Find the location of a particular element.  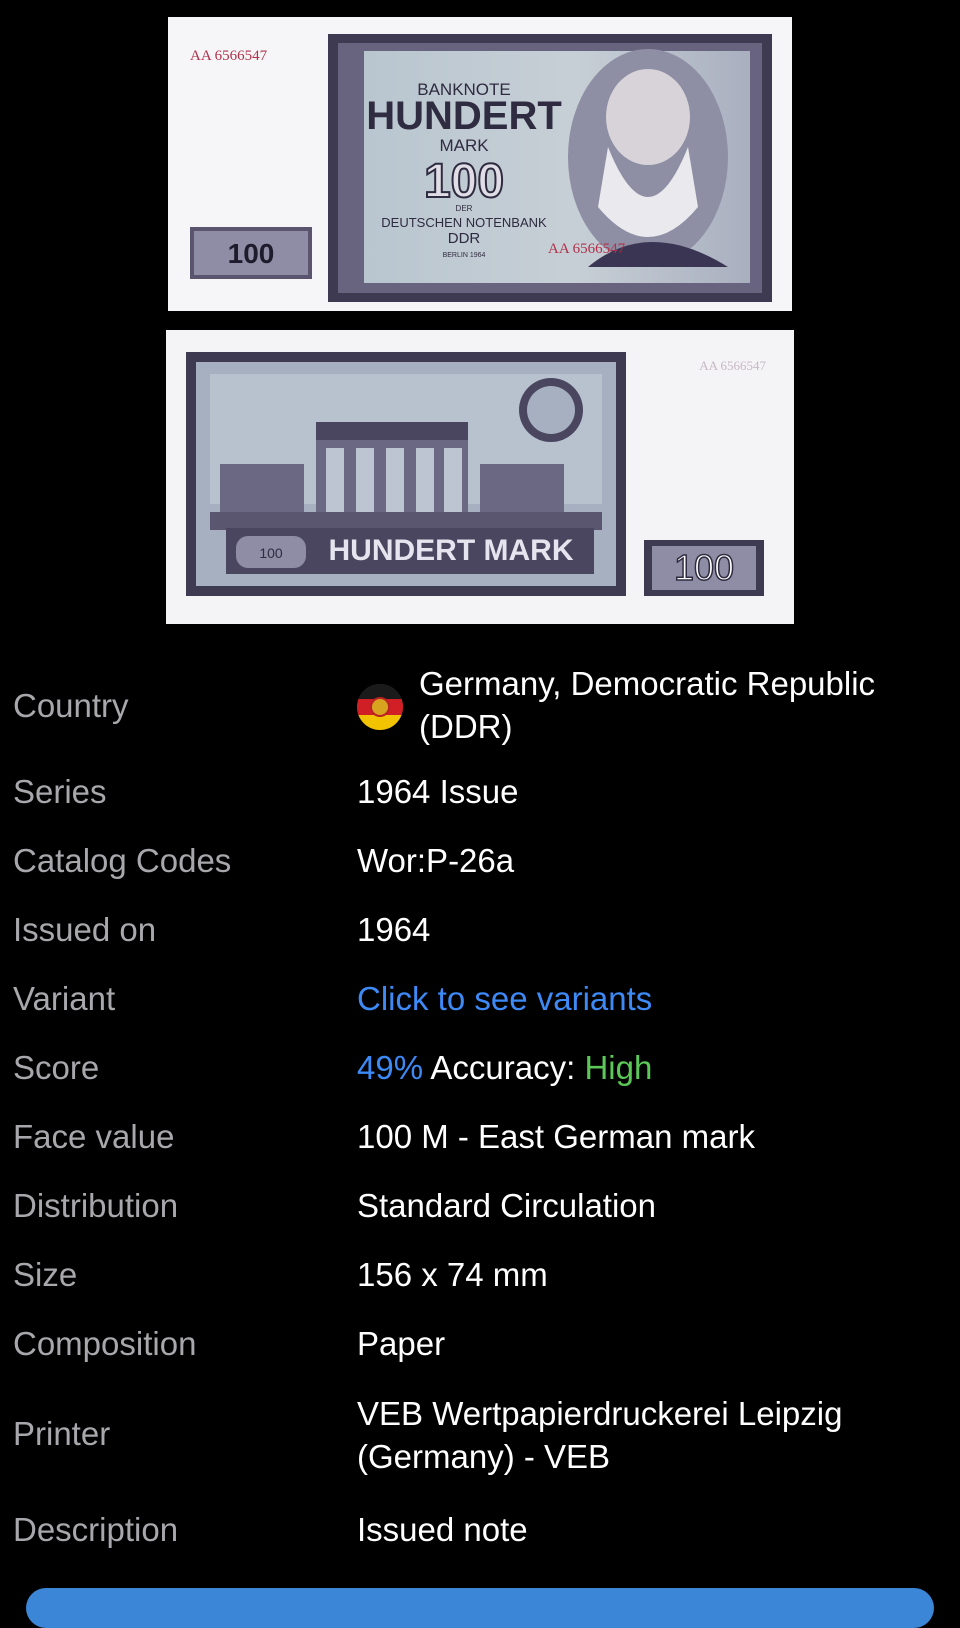

front-issuer-line1: DER is located at coordinates (464, 208).